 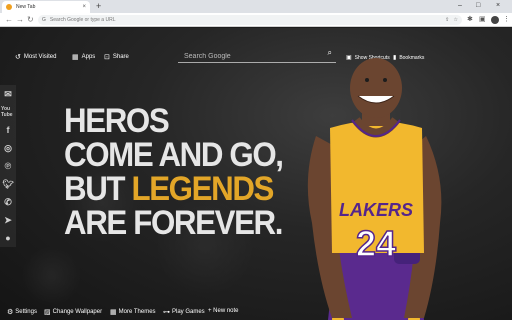 I want to click on play-games-button: ⊶ Play Games, so click(x=184, y=312).